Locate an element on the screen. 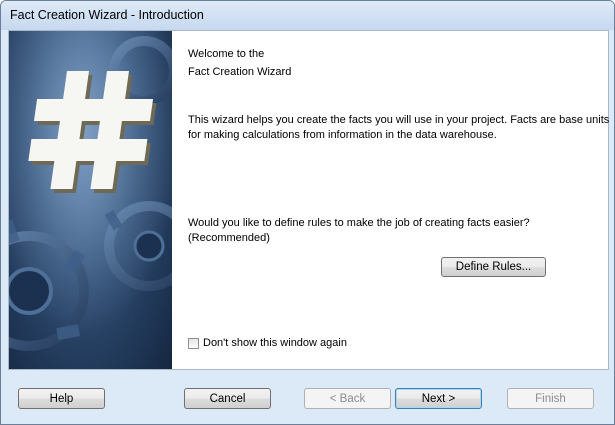 The width and height of the screenshot is (615, 425). help-button: Help is located at coordinates (61, 398).